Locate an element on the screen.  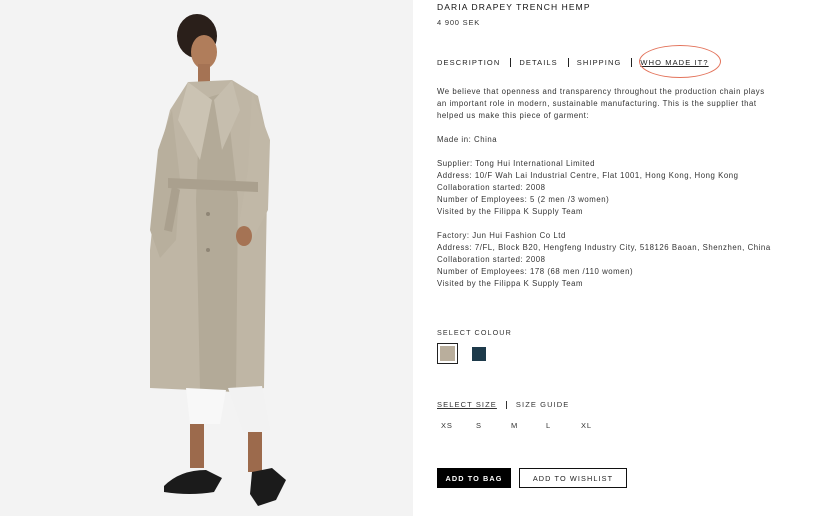
select-size-link: SELECT SIZE is located at coordinates (467, 404).